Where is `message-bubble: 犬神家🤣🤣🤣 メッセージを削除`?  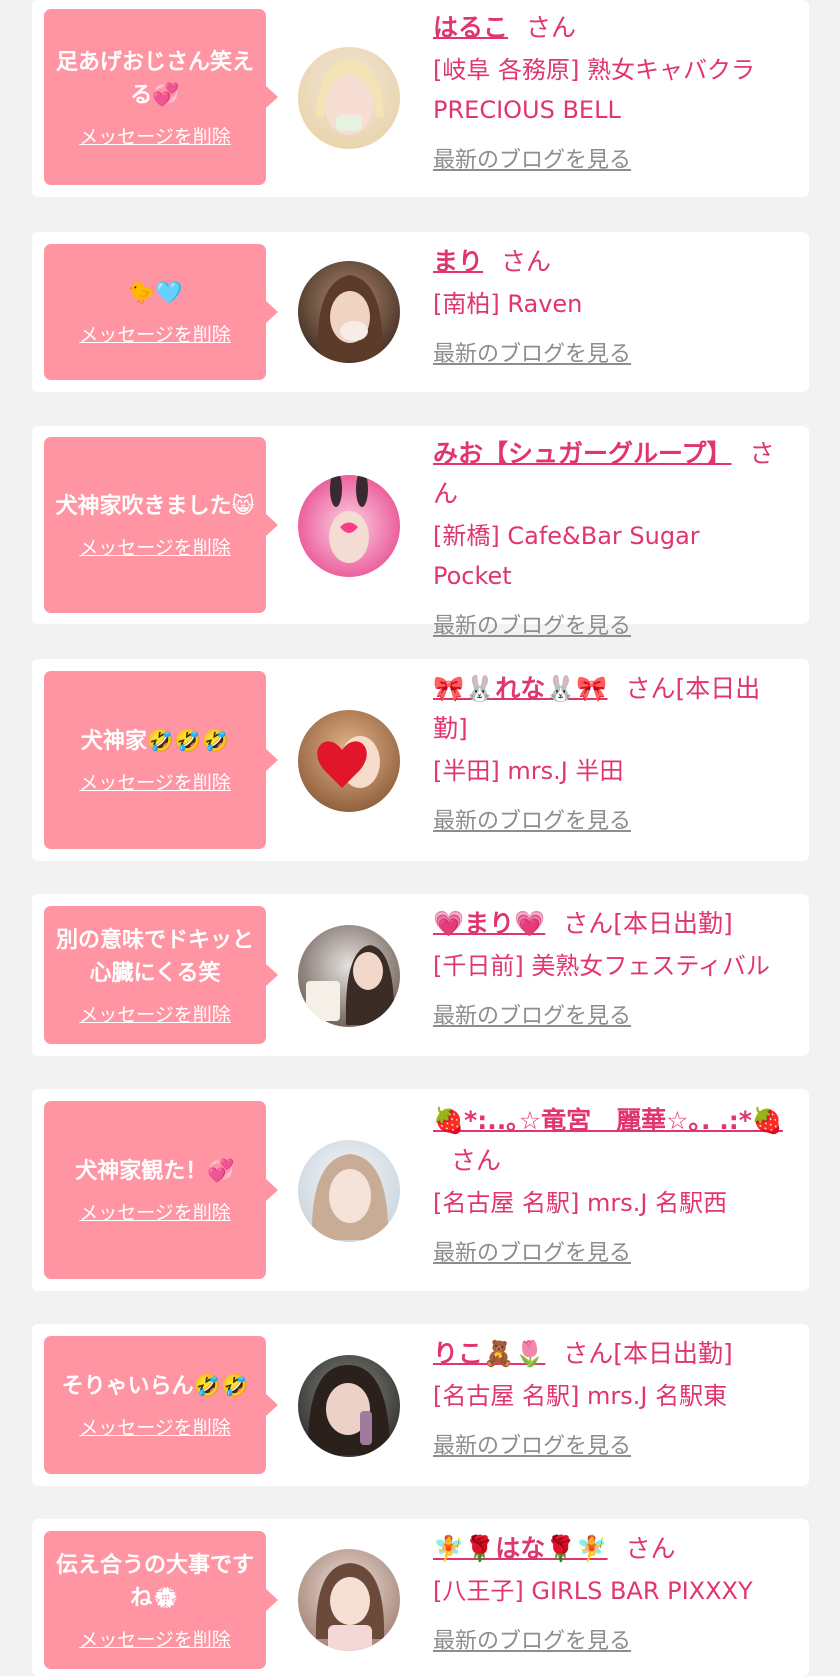
message-bubble: 犬神家🤣🤣🤣 メッセージを削除 is located at coordinates (161, 760).